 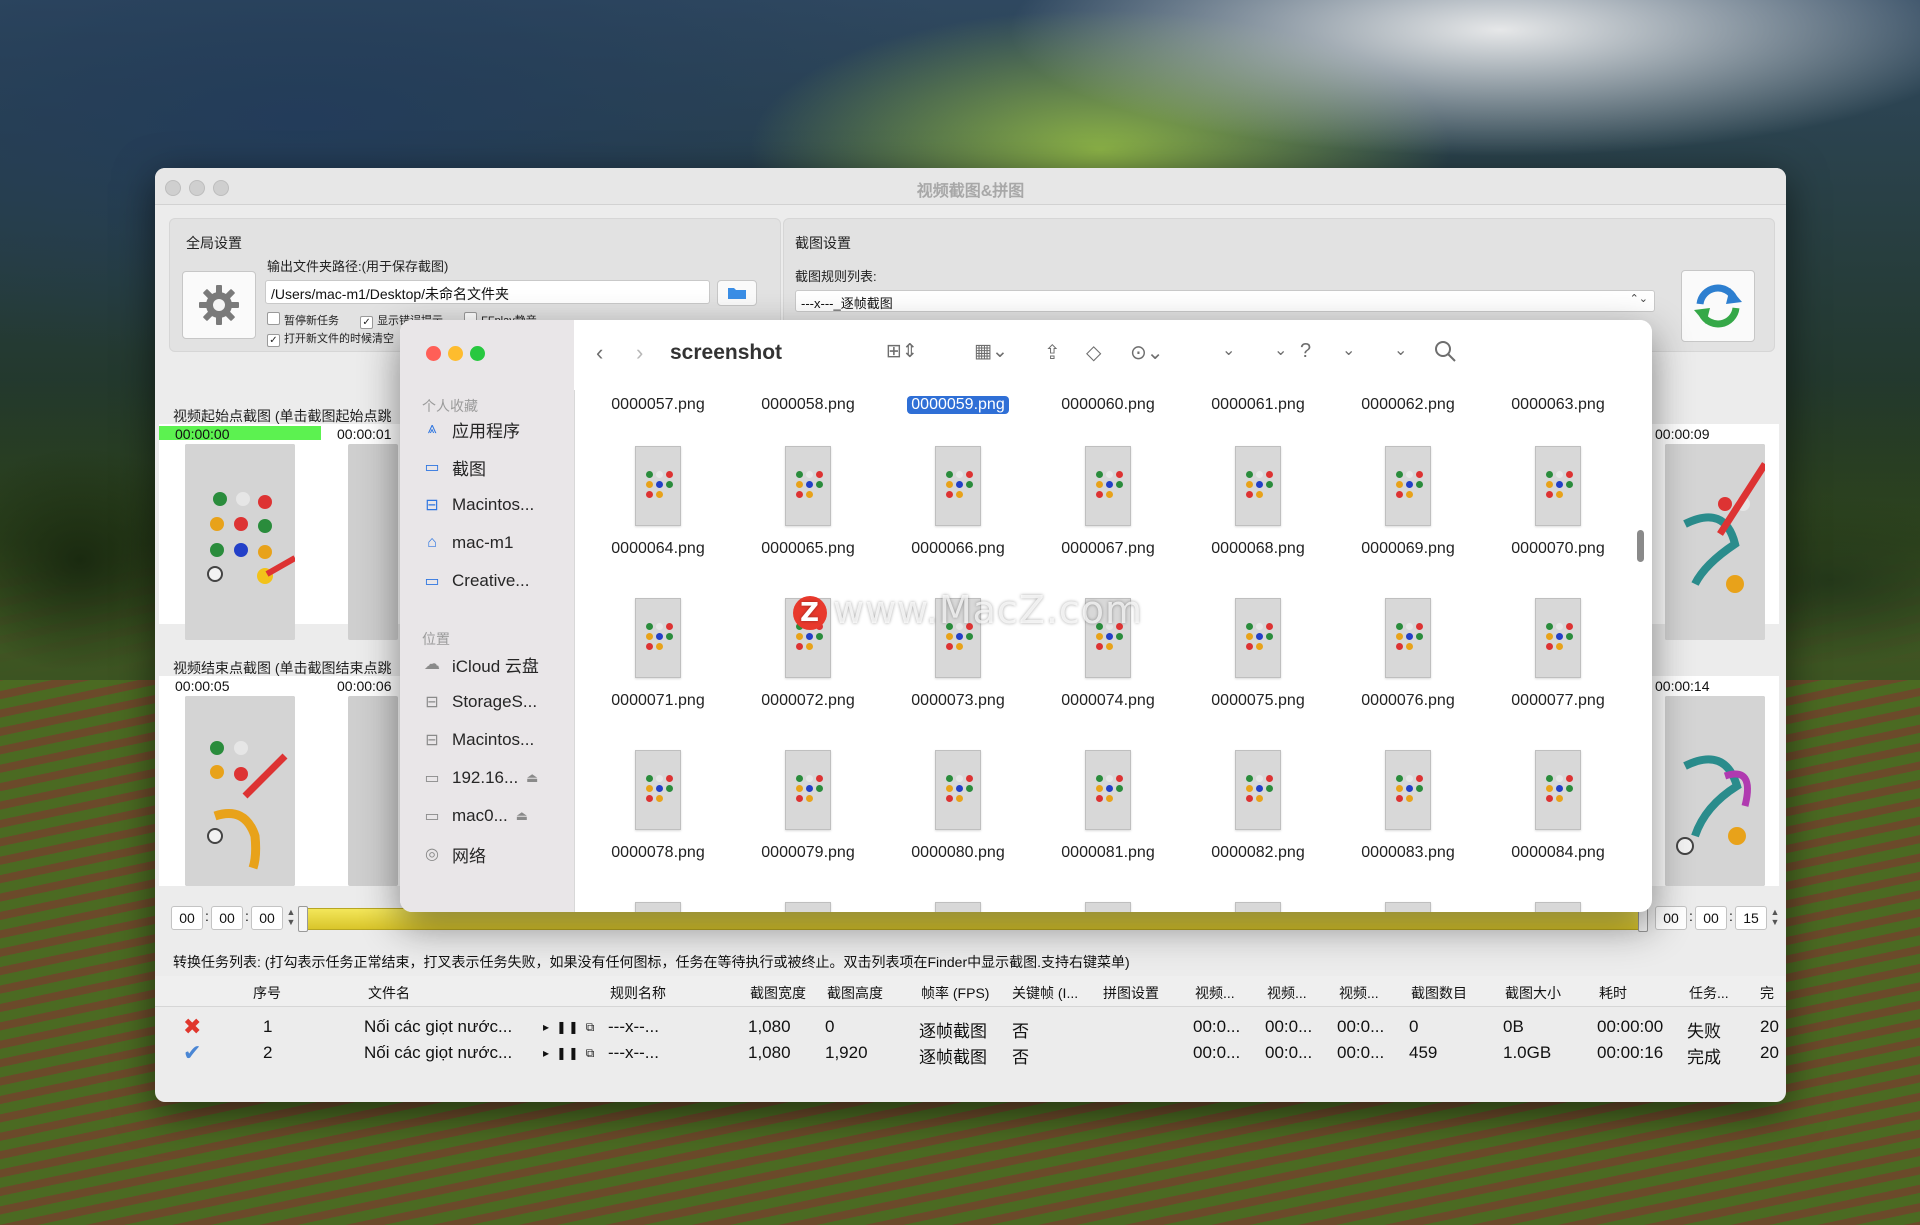 I want to click on file-item: 0000065.png, so click(x=808, y=502).